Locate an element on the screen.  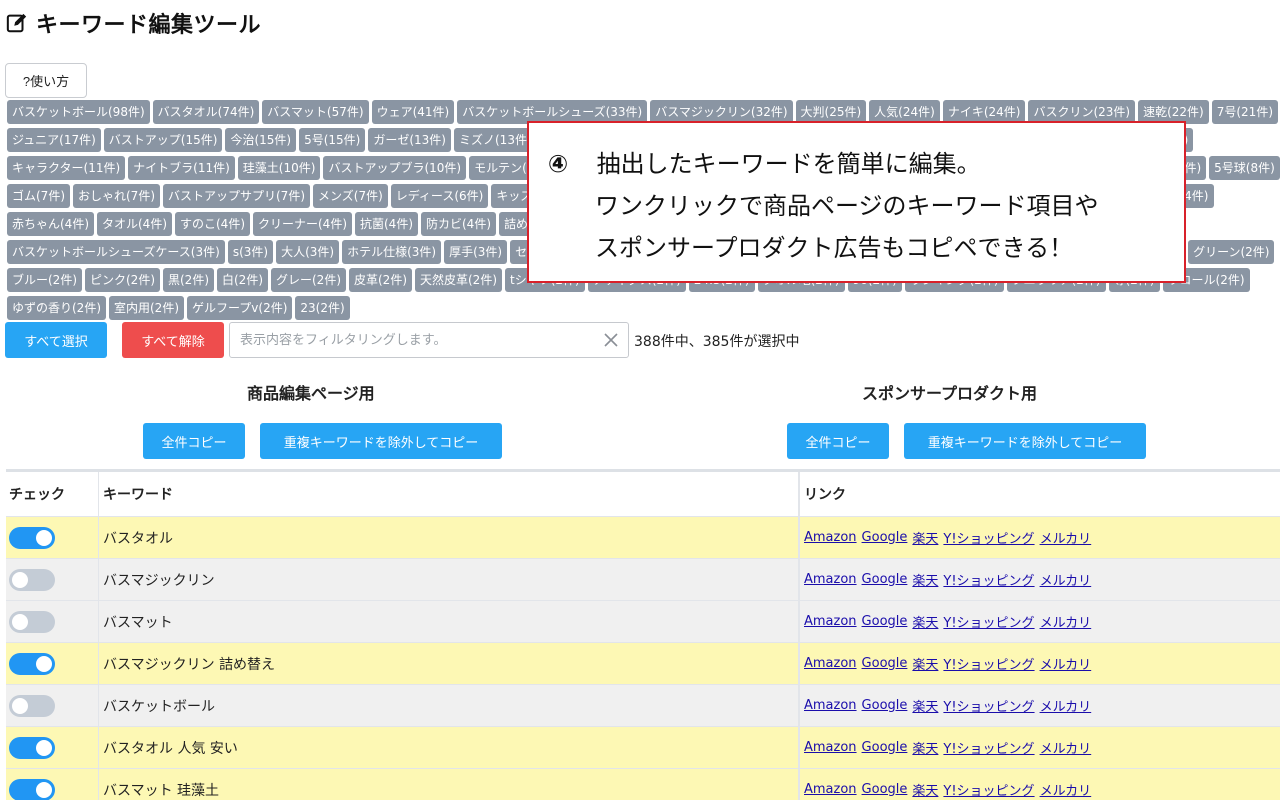
keyword-tag: 防カビ(4件) is located at coordinates (458, 224).